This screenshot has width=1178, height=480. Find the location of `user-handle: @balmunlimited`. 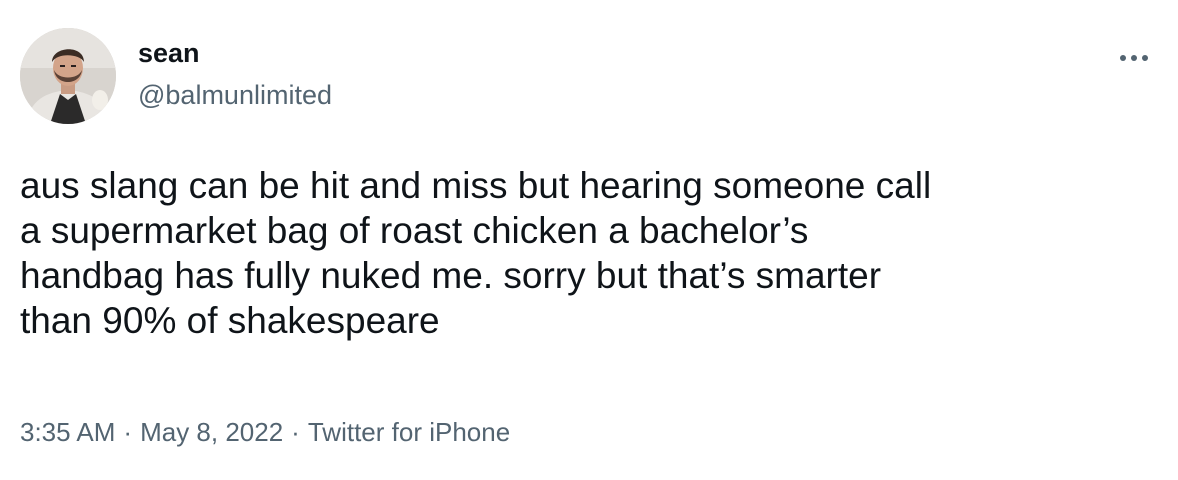

user-handle: @balmunlimited is located at coordinates (235, 95).